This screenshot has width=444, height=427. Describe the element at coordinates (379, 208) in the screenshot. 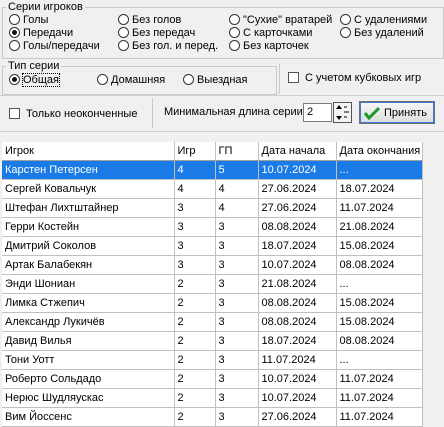

I see `table-cell: 11.07.2024` at that location.